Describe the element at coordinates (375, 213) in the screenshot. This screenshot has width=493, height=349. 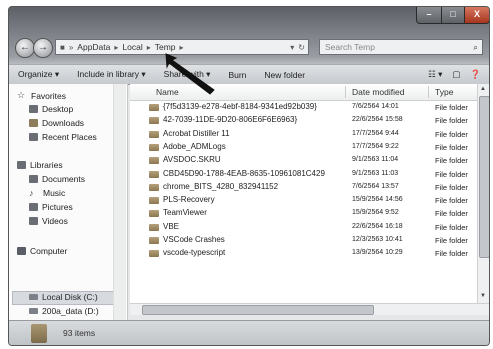
I see `file-date-modified: 15/9/2564 9:52` at that location.